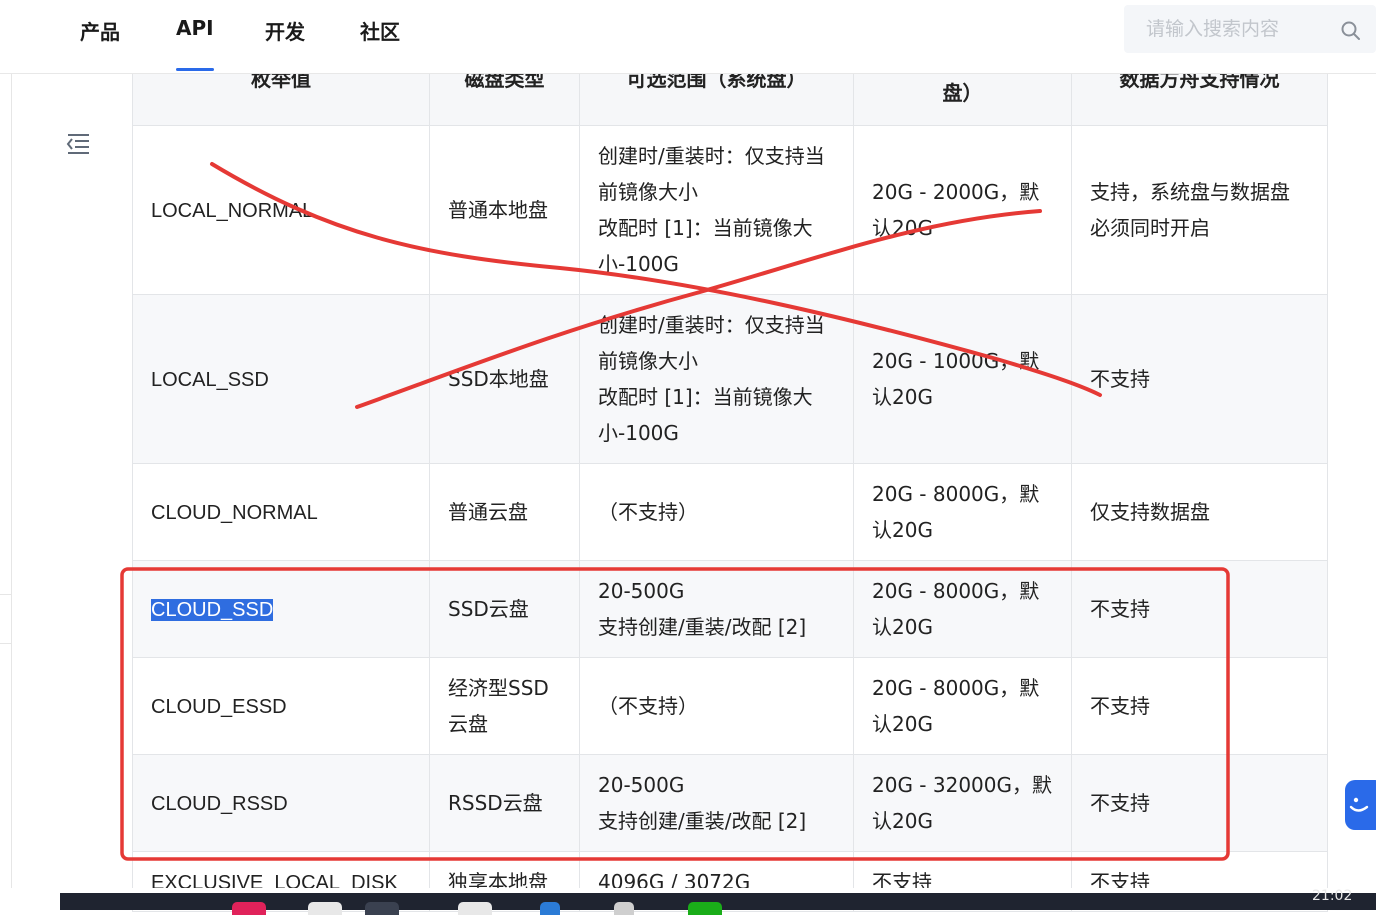  I want to click on disk-type: 云盘, so click(468, 724).